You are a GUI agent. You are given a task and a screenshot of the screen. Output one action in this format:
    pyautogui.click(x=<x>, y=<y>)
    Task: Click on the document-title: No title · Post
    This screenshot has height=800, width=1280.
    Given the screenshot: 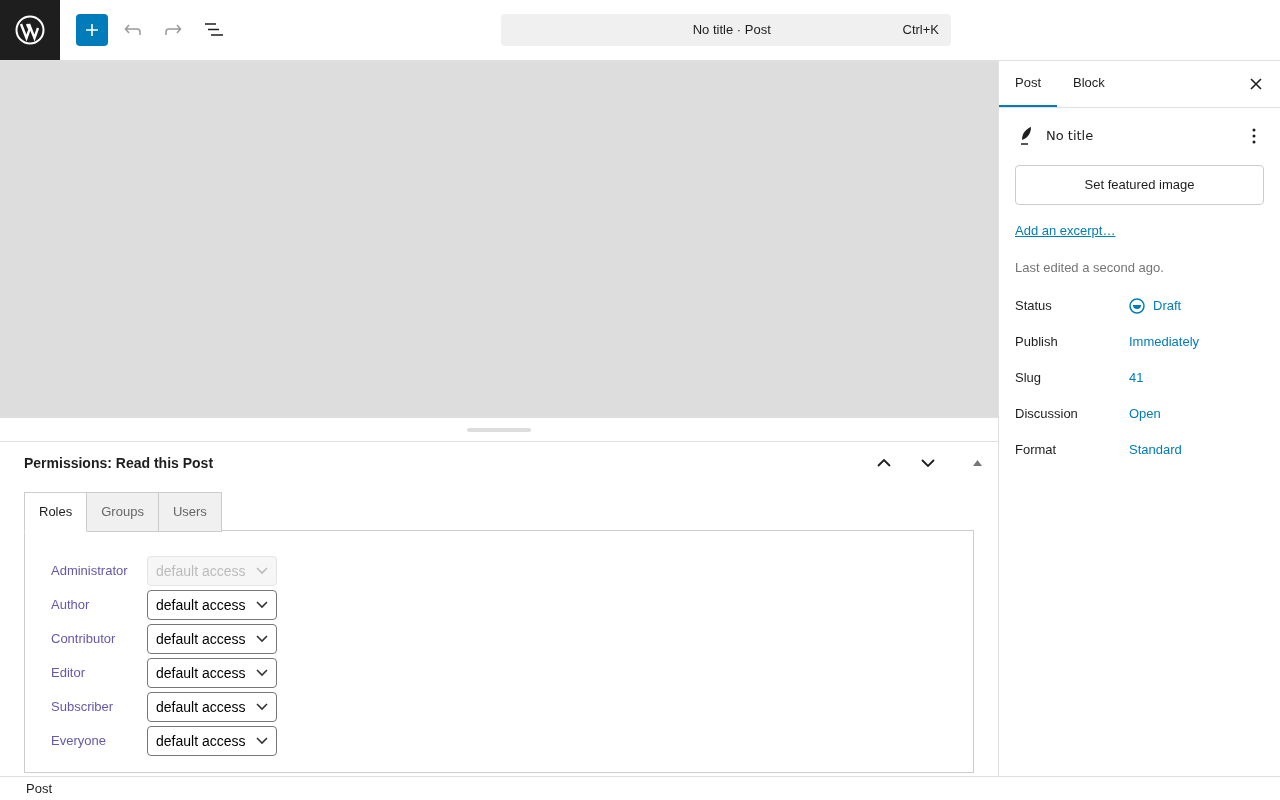 What is the action you would take?
    pyautogui.click(x=731, y=30)
    